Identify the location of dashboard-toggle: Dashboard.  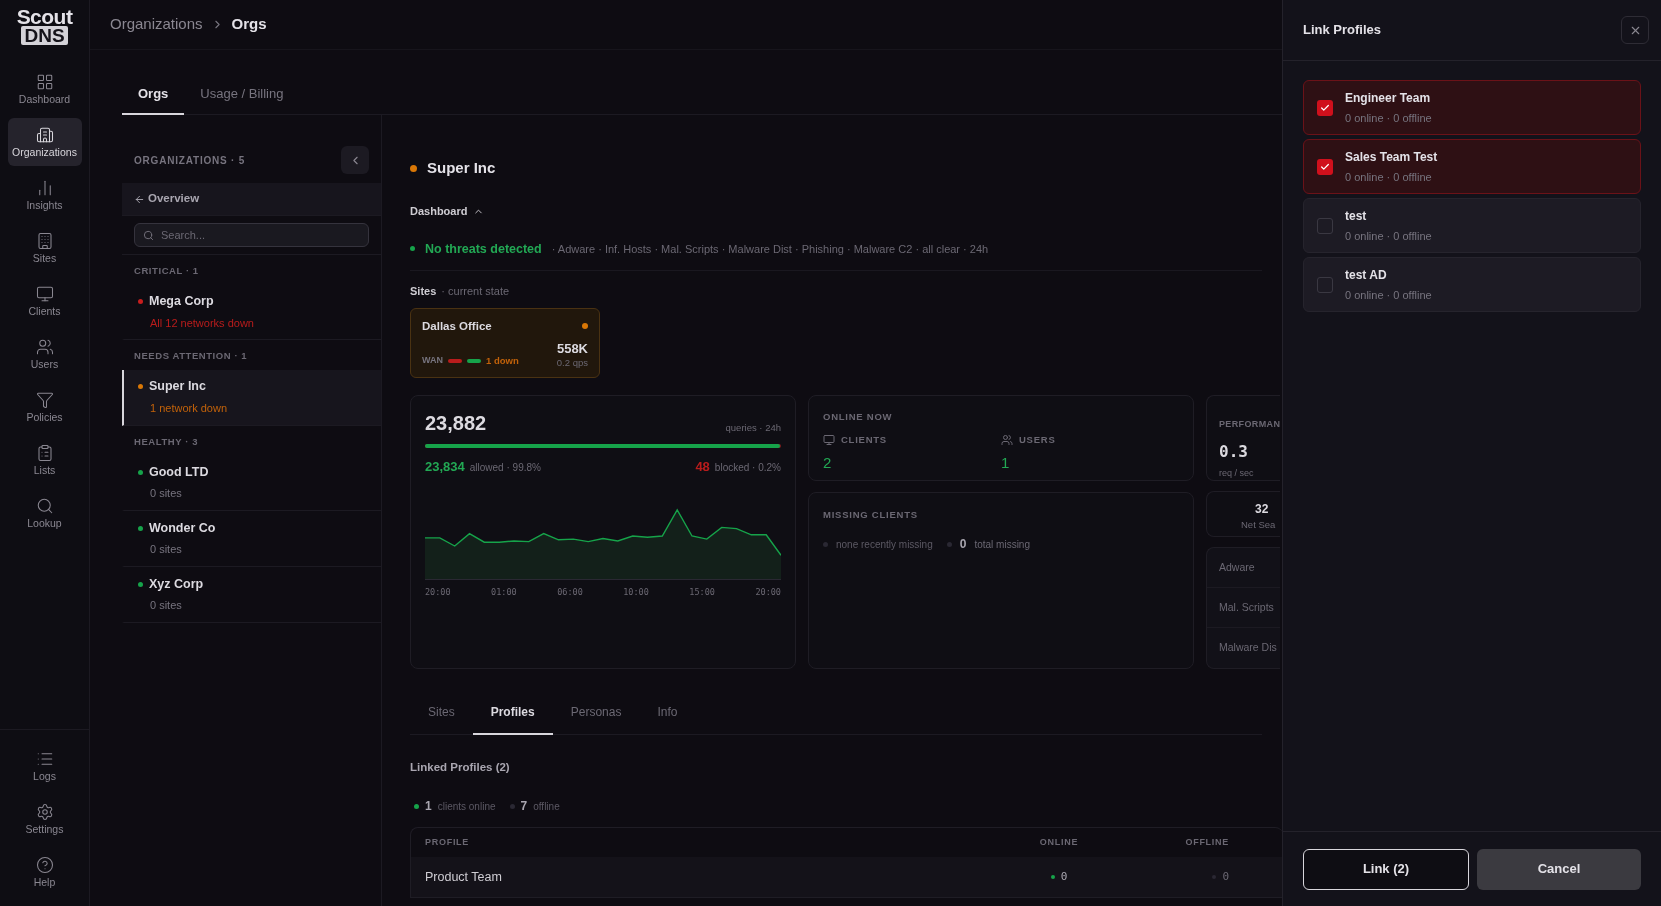
(447, 211).